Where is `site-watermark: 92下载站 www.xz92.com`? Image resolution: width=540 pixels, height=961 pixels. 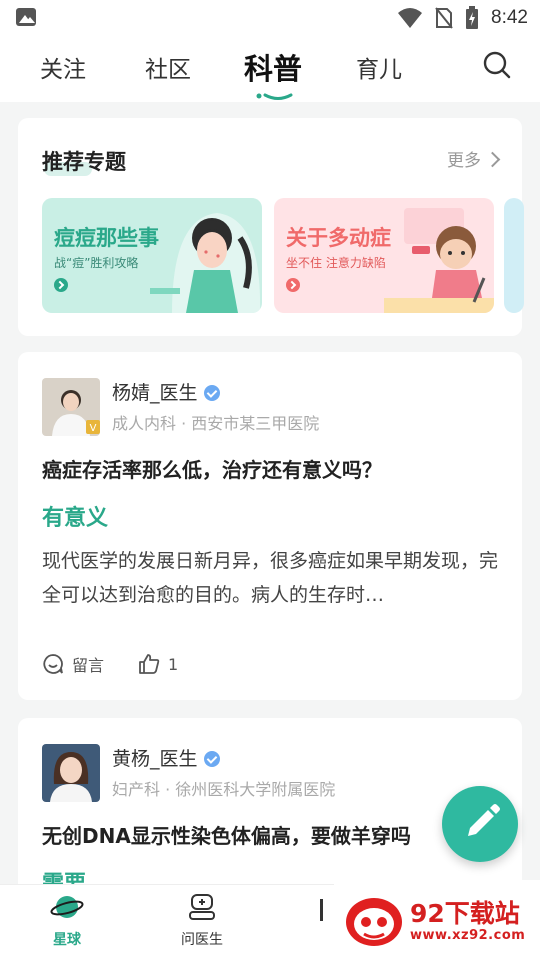
site-watermark: 92下载站 www.xz92.com is located at coordinates (437, 920).